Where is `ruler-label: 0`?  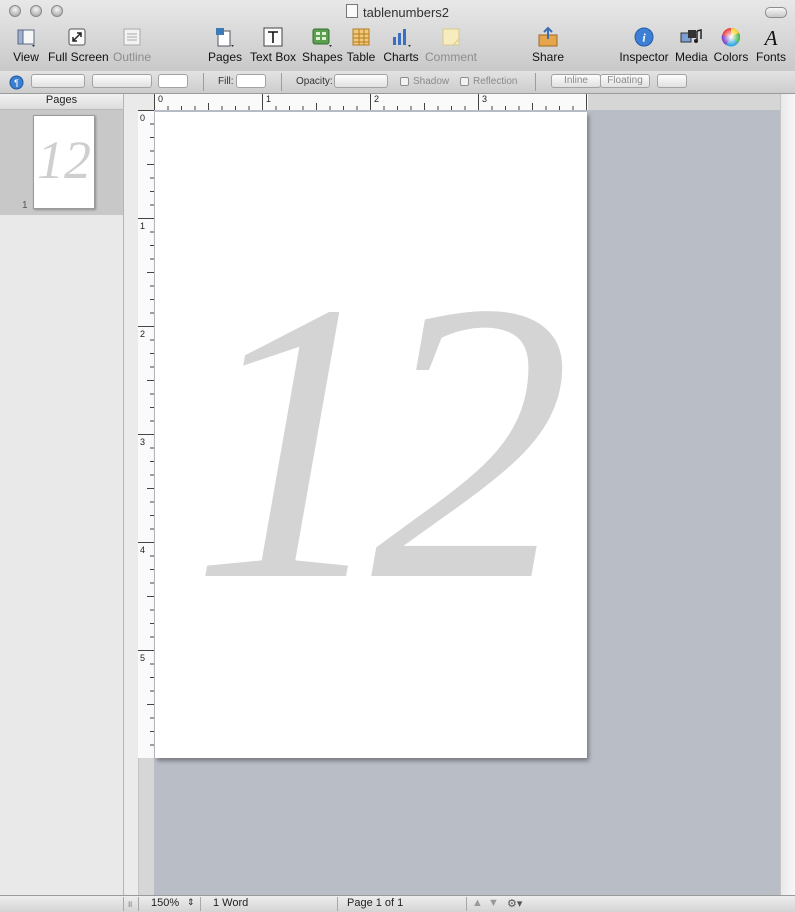 ruler-label: 0 is located at coordinates (161, 99).